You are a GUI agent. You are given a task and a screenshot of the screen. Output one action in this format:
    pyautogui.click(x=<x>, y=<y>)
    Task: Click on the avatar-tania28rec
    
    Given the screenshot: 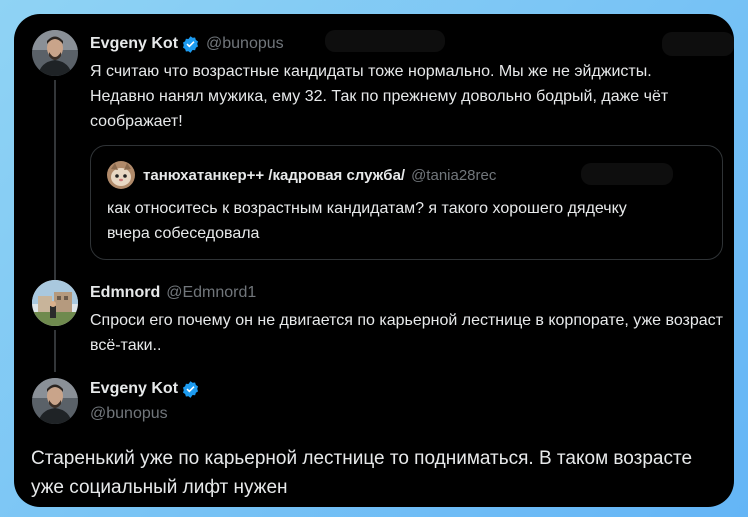 What is the action you would take?
    pyautogui.click(x=121, y=175)
    